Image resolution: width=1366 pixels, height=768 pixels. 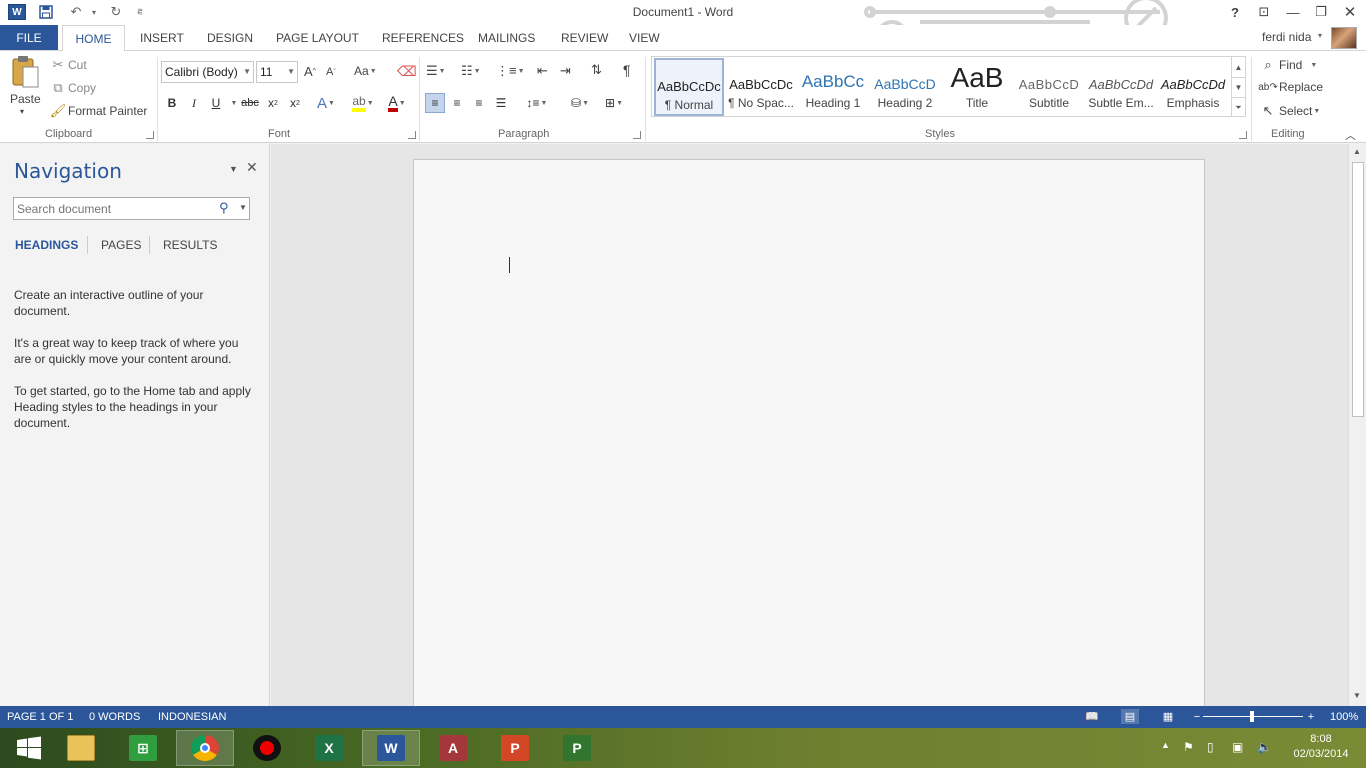 I want to click on style-title: AaB Title, so click(x=977, y=87).